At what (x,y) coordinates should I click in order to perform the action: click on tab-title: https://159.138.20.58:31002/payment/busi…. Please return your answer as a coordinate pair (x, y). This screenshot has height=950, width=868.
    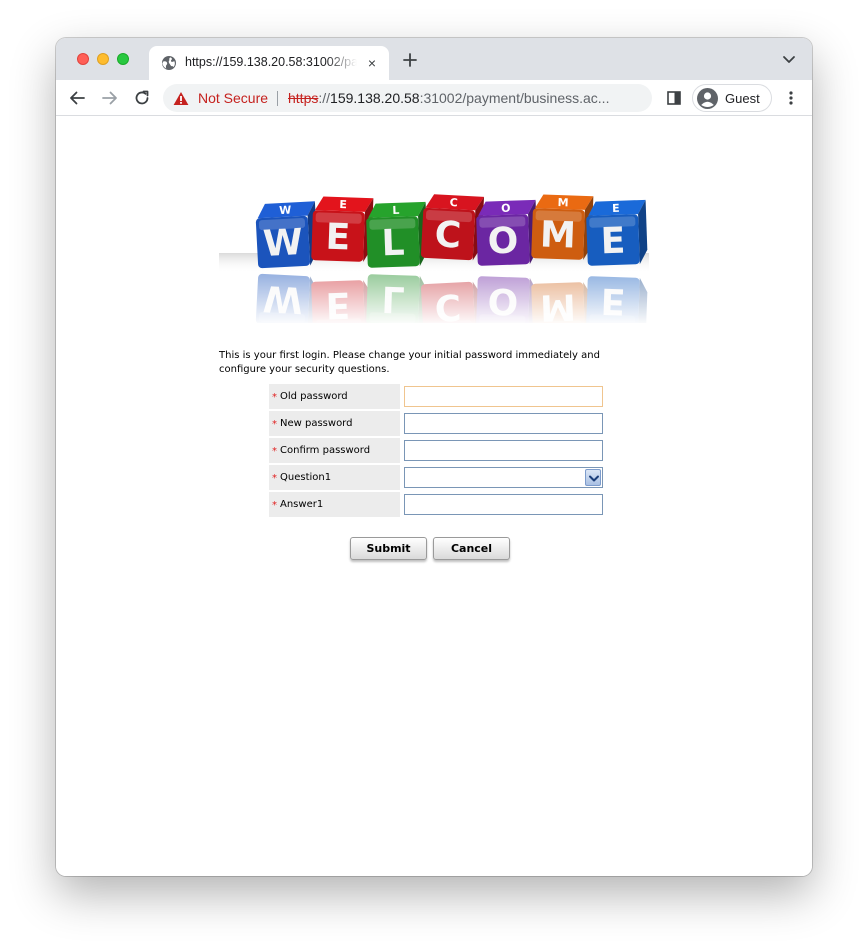
    Looking at the image, I should click on (271, 62).